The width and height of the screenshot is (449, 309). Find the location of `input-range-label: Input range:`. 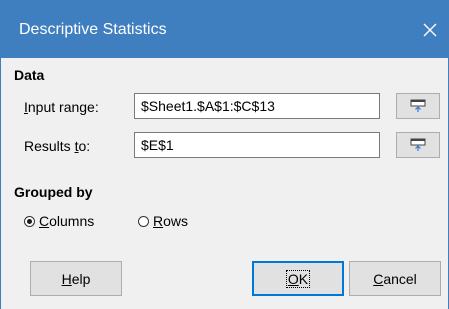

input-range-label: Input range: is located at coordinates (61, 107).